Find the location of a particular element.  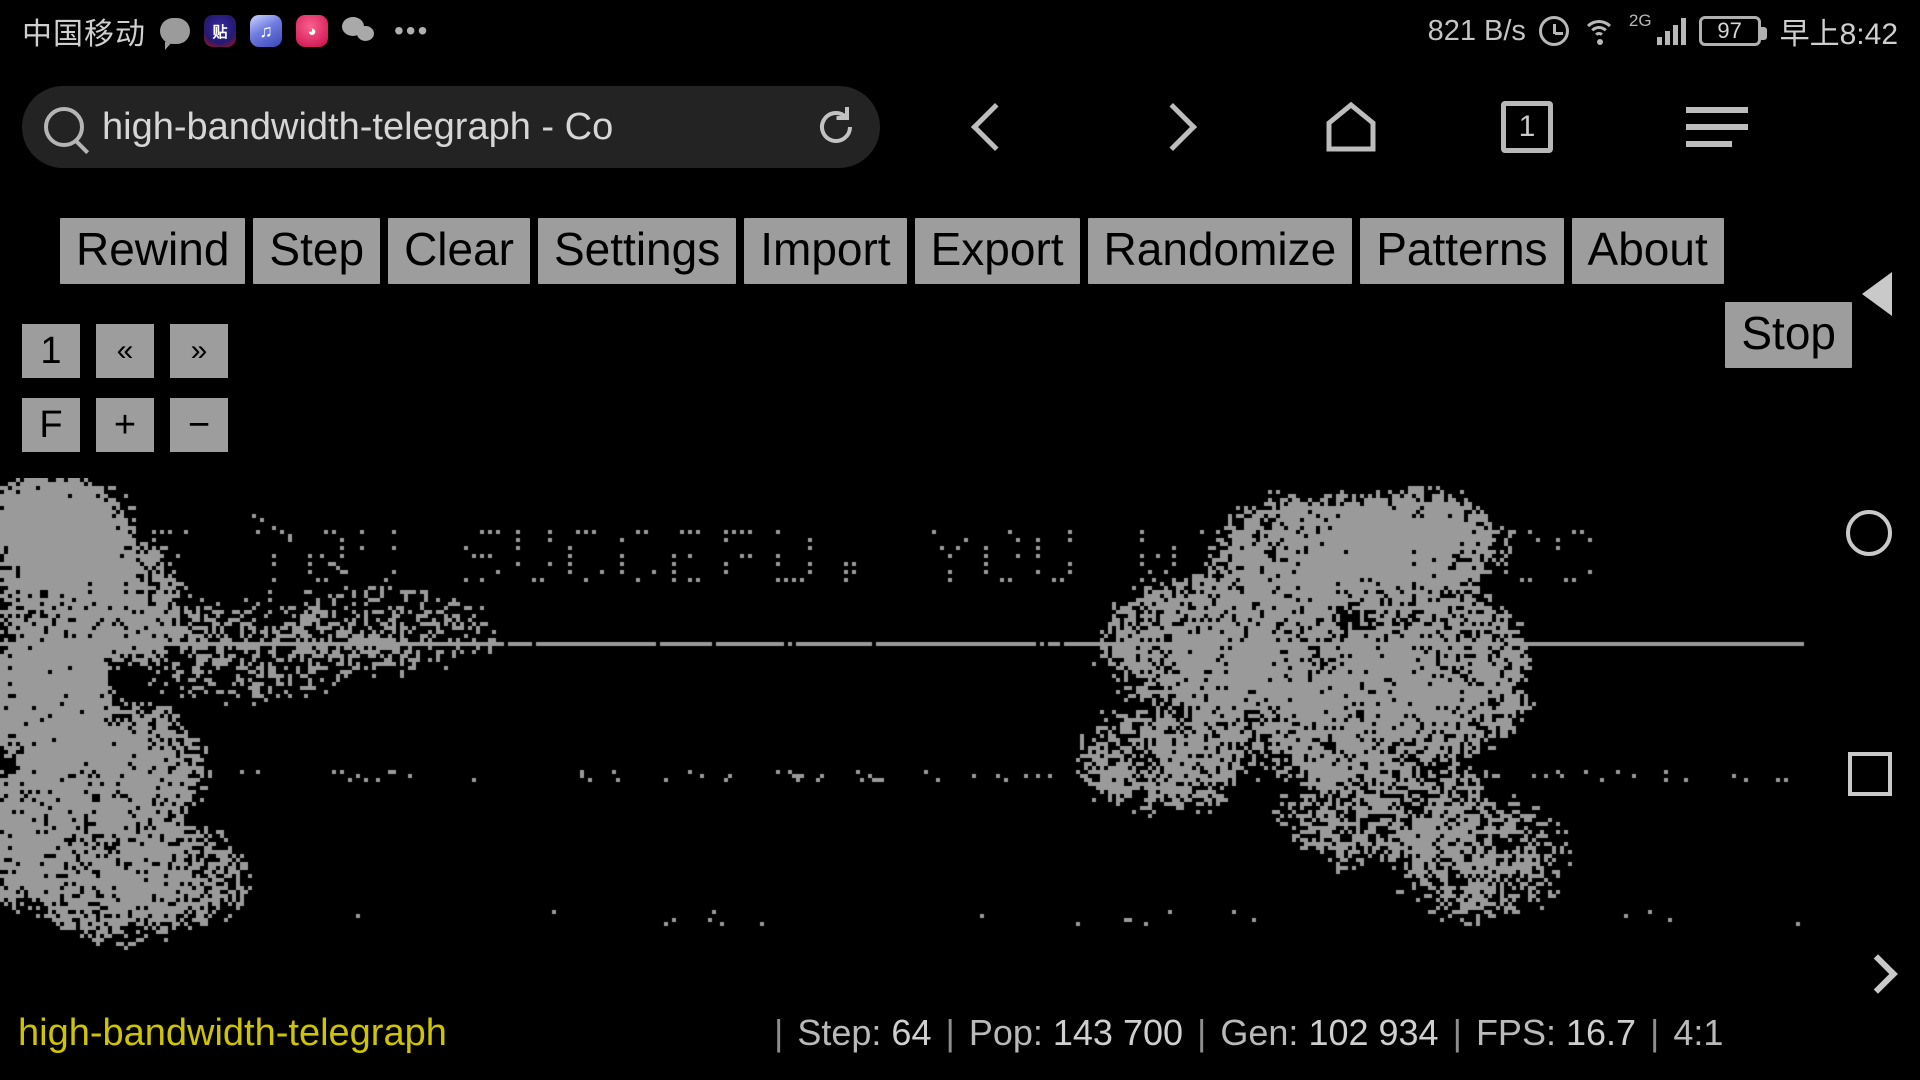

carrier-label: 中国移动 is located at coordinates (84, 34).